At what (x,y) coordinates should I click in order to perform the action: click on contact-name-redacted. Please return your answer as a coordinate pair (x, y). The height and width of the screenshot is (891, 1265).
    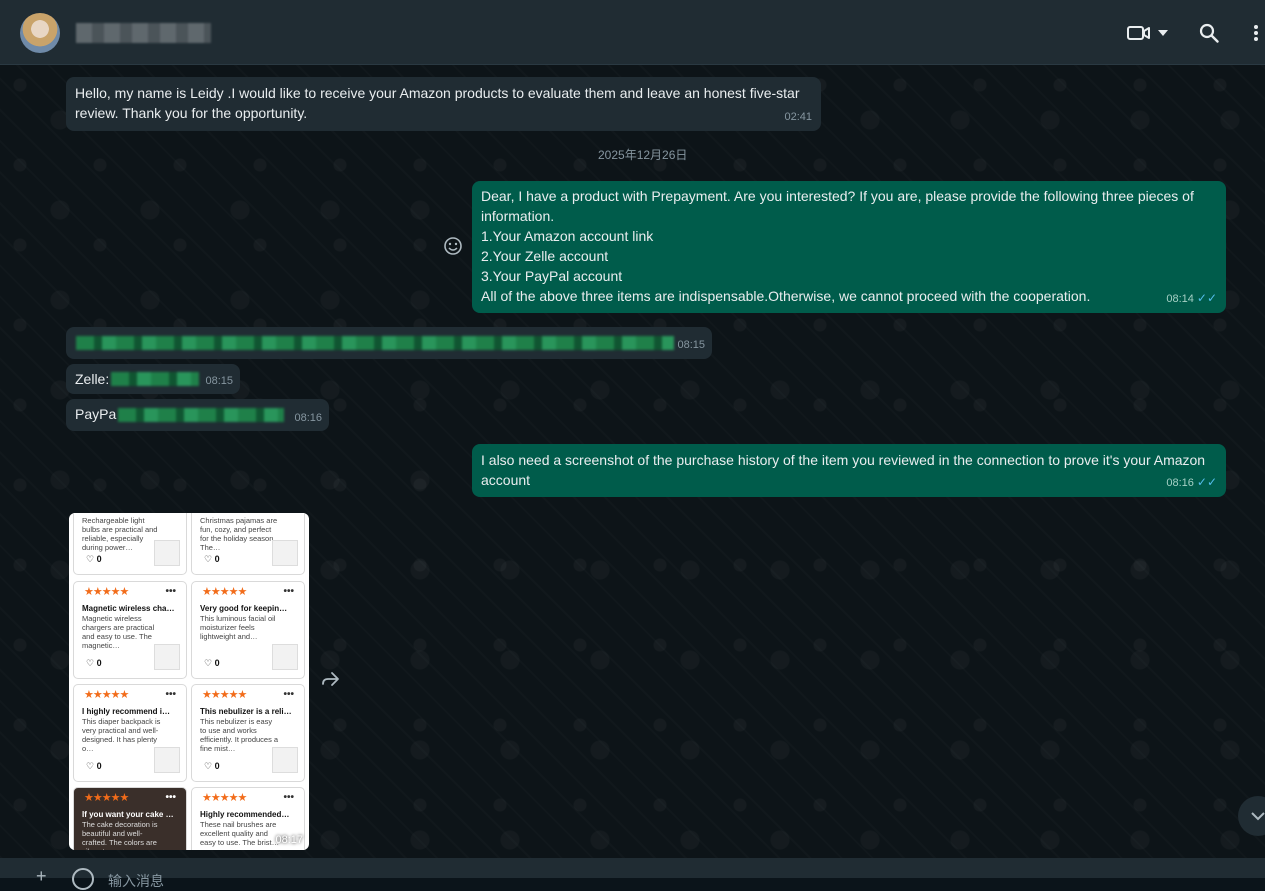
    Looking at the image, I should click on (143, 33).